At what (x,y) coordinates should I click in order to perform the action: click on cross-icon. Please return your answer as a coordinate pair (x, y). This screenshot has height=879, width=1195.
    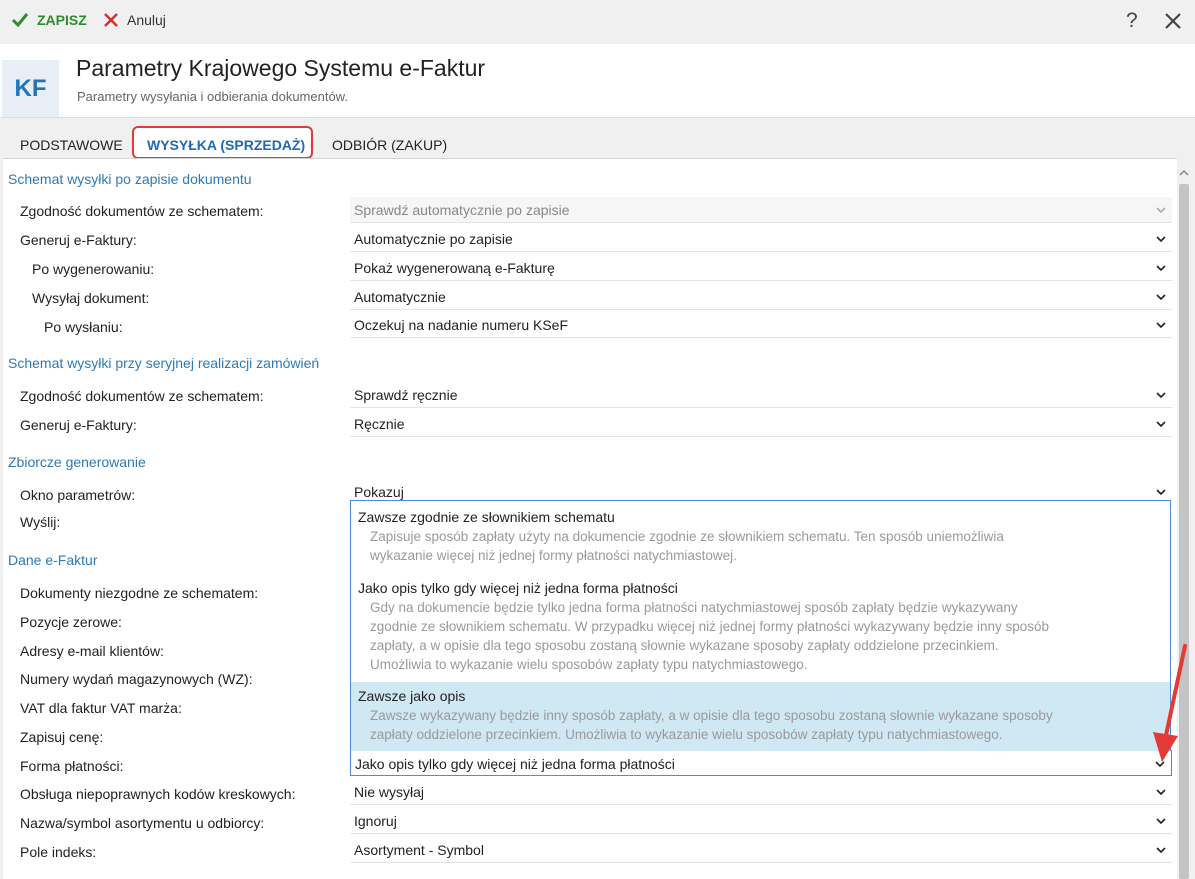
    Looking at the image, I should click on (111, 20).